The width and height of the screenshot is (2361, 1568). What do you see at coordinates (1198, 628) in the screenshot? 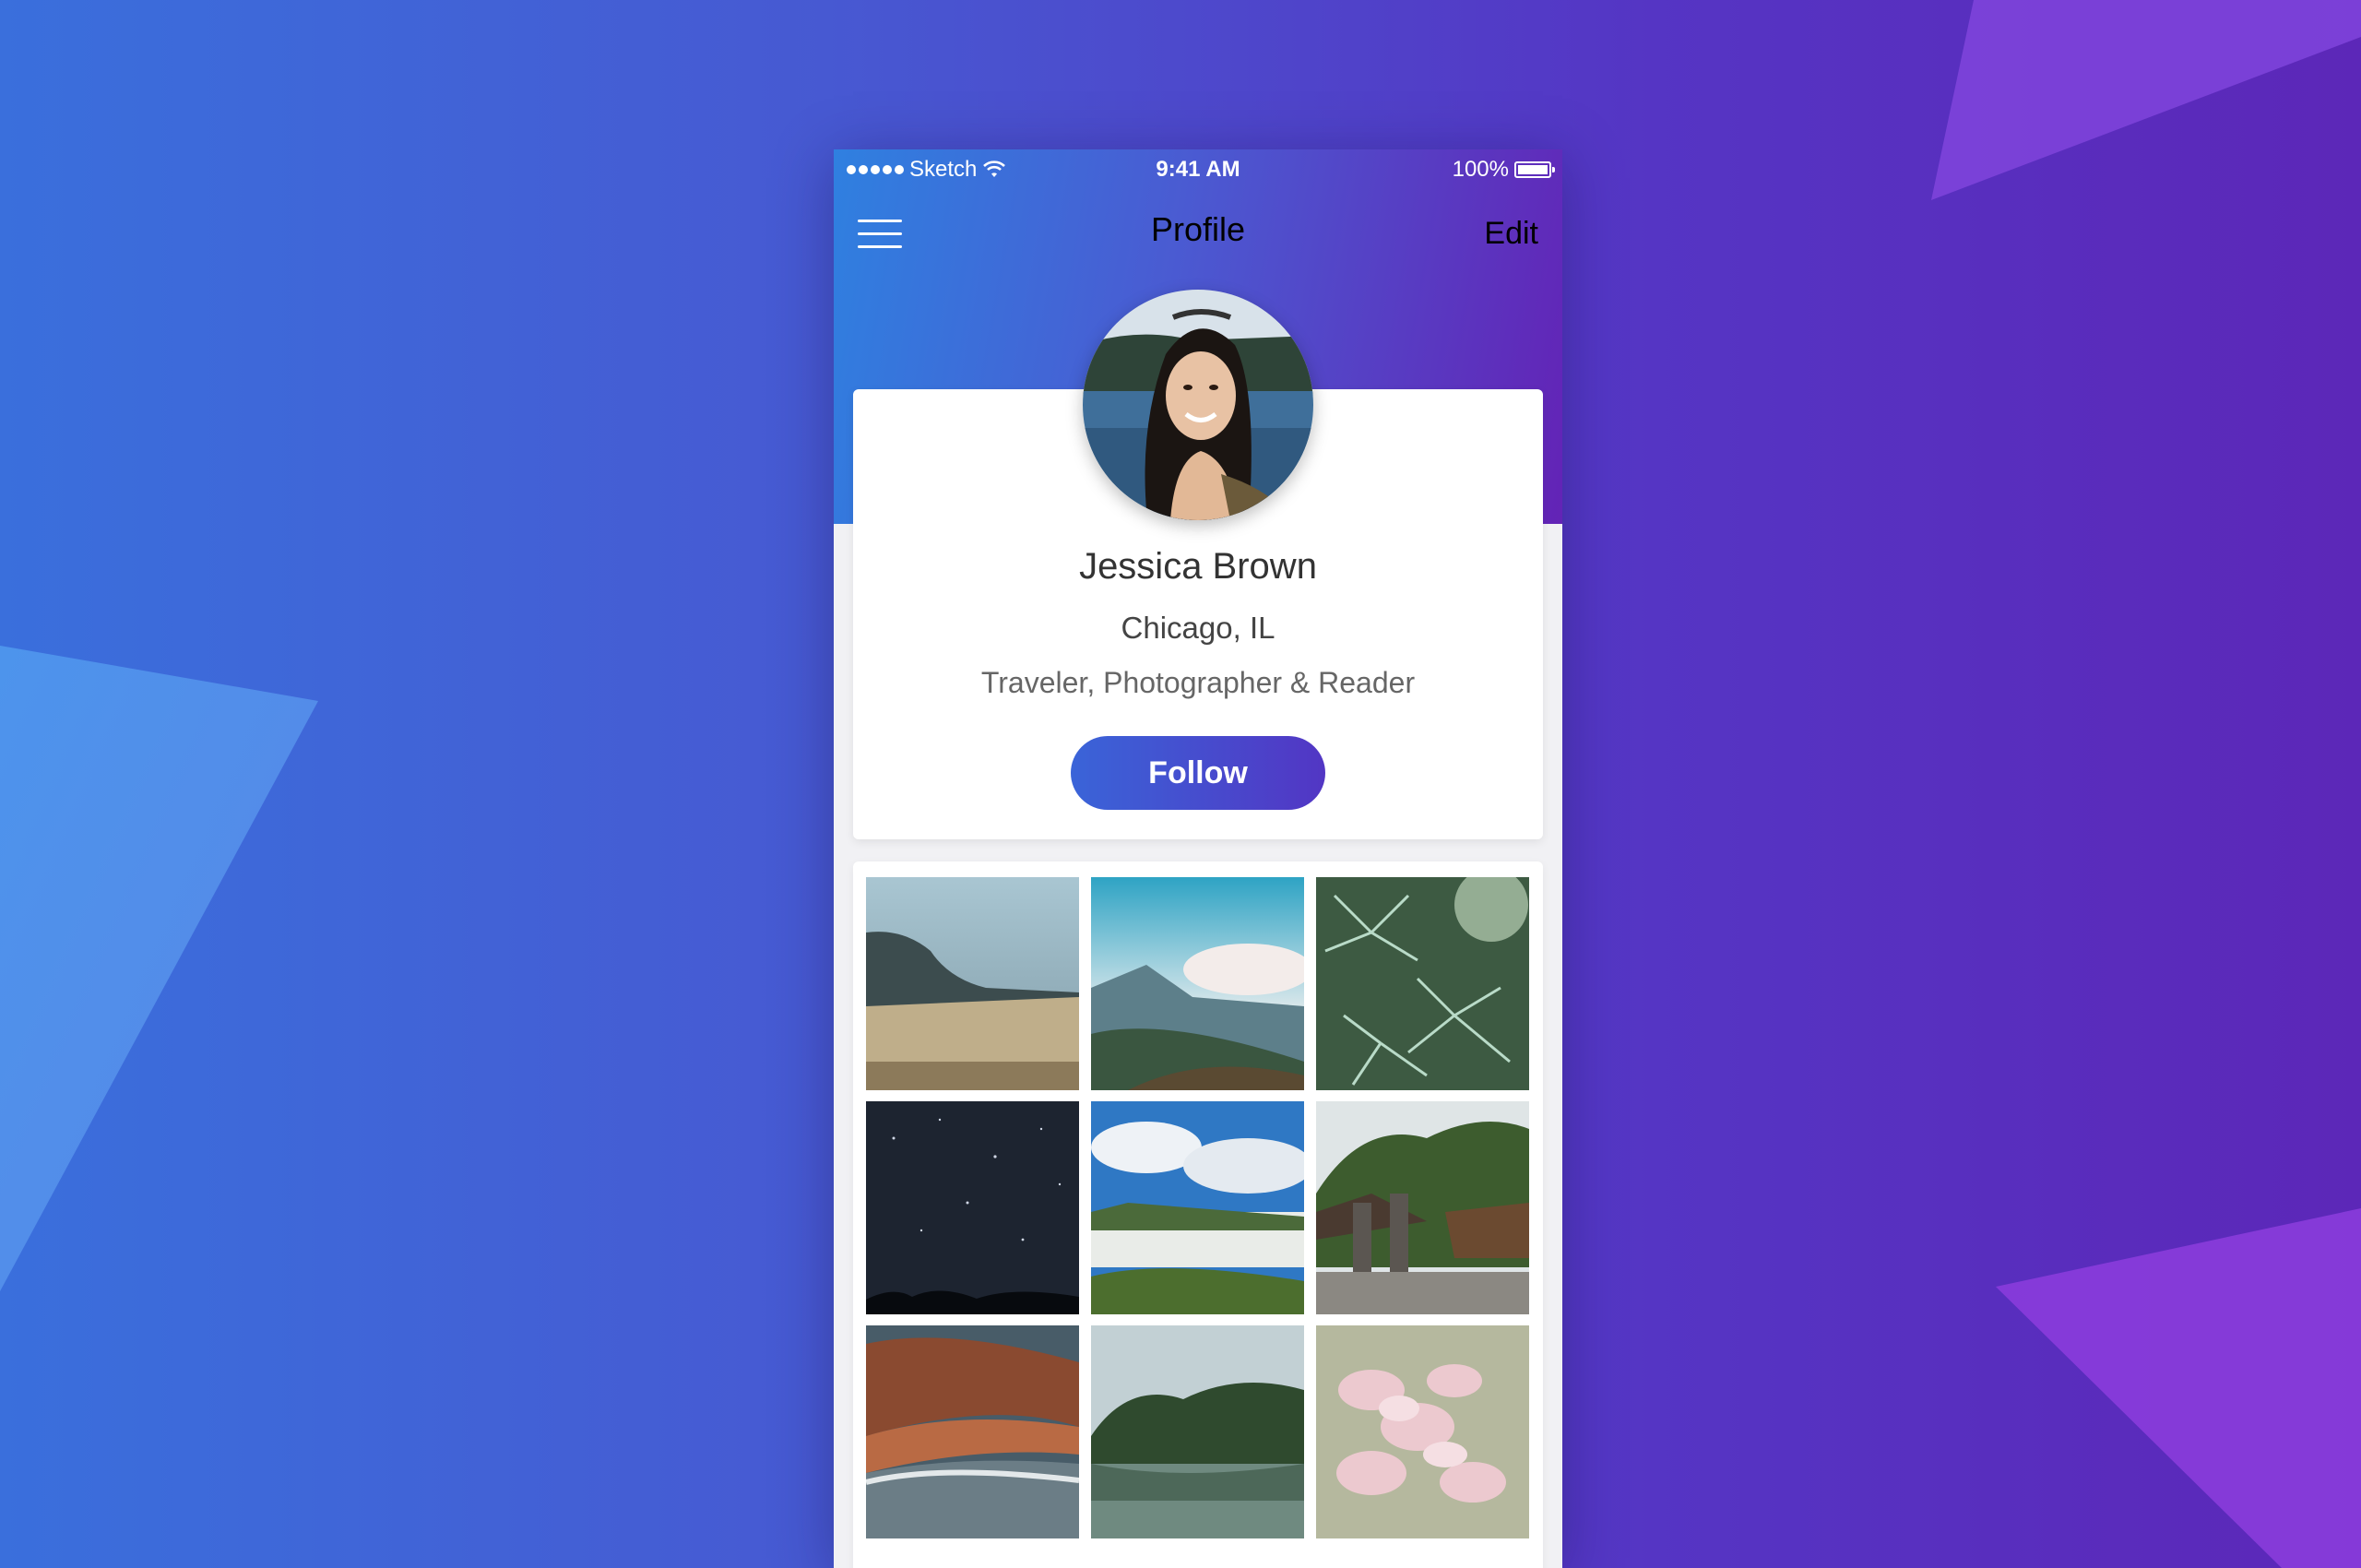
I see `profile-location: Chicago, IL` at bounding box center [1198, 628].